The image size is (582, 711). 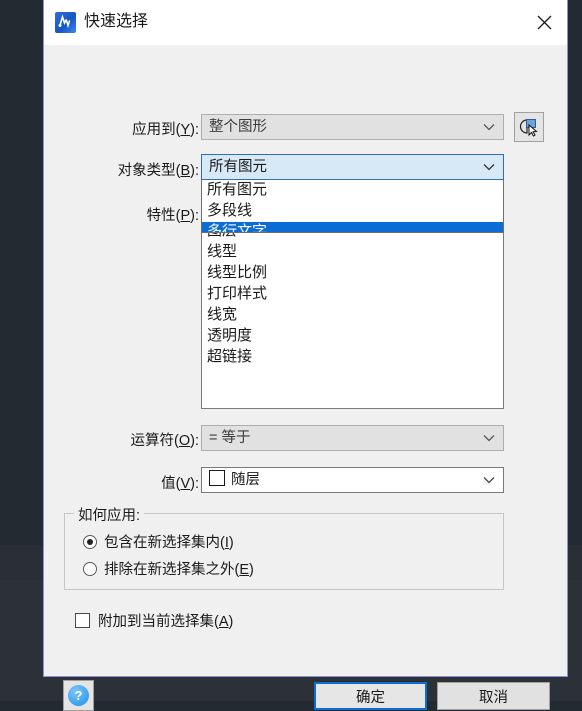 I want to click on append-to-selection-label: 附加到当前选择集(A), so click(x=166, y=622).